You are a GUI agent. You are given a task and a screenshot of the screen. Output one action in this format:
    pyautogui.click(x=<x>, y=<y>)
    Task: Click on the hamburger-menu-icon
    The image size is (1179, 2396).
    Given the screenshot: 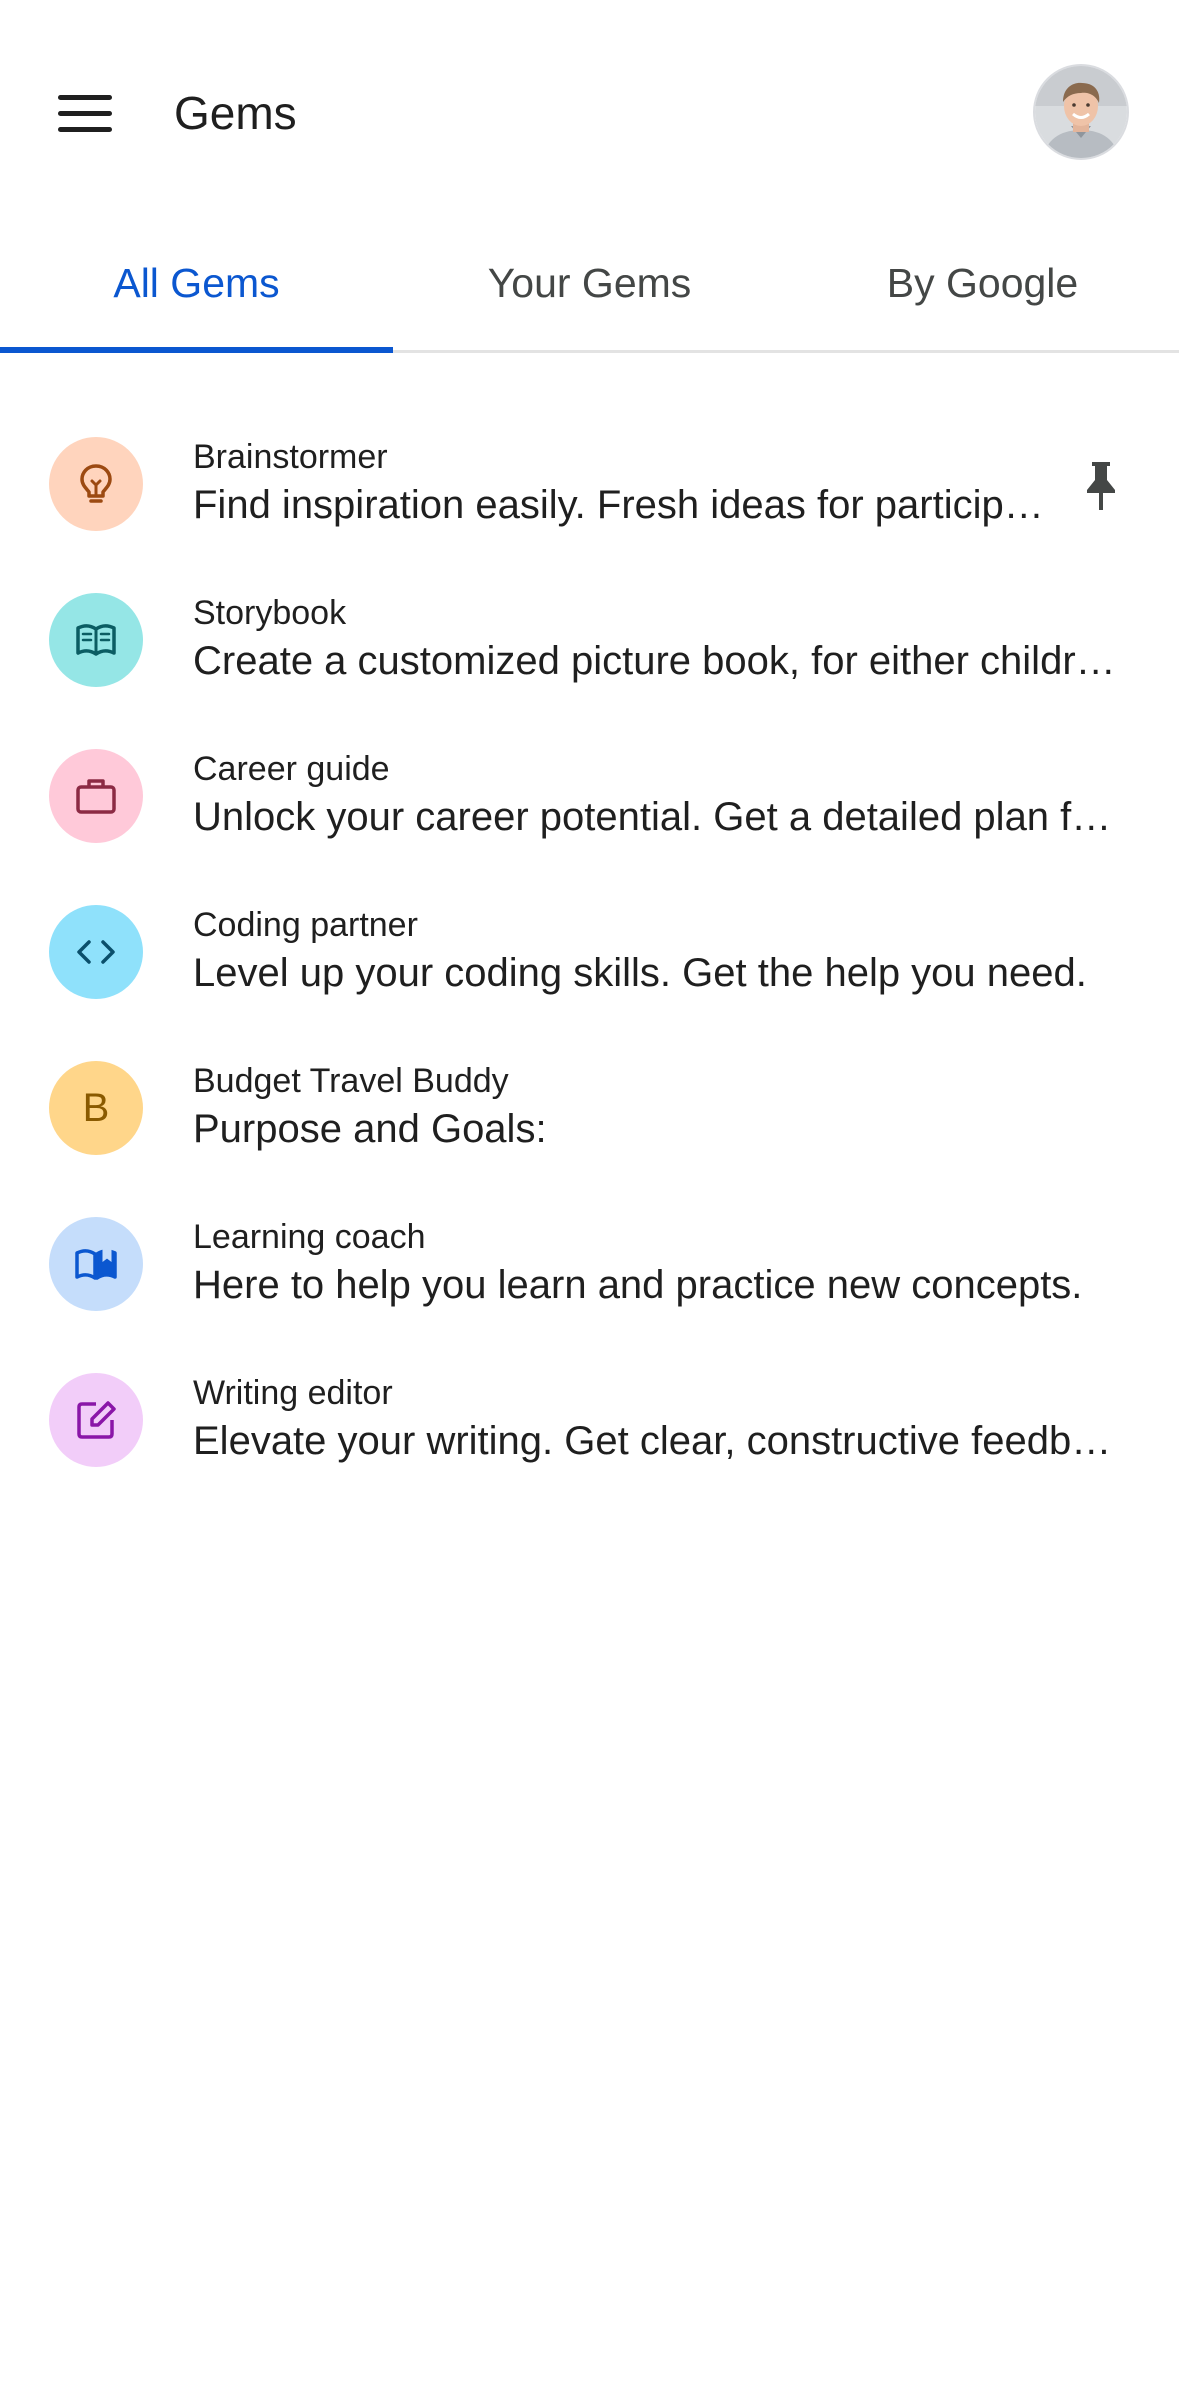 What is the action you would take?
    pyautogui.click(x=85, y=113)
    